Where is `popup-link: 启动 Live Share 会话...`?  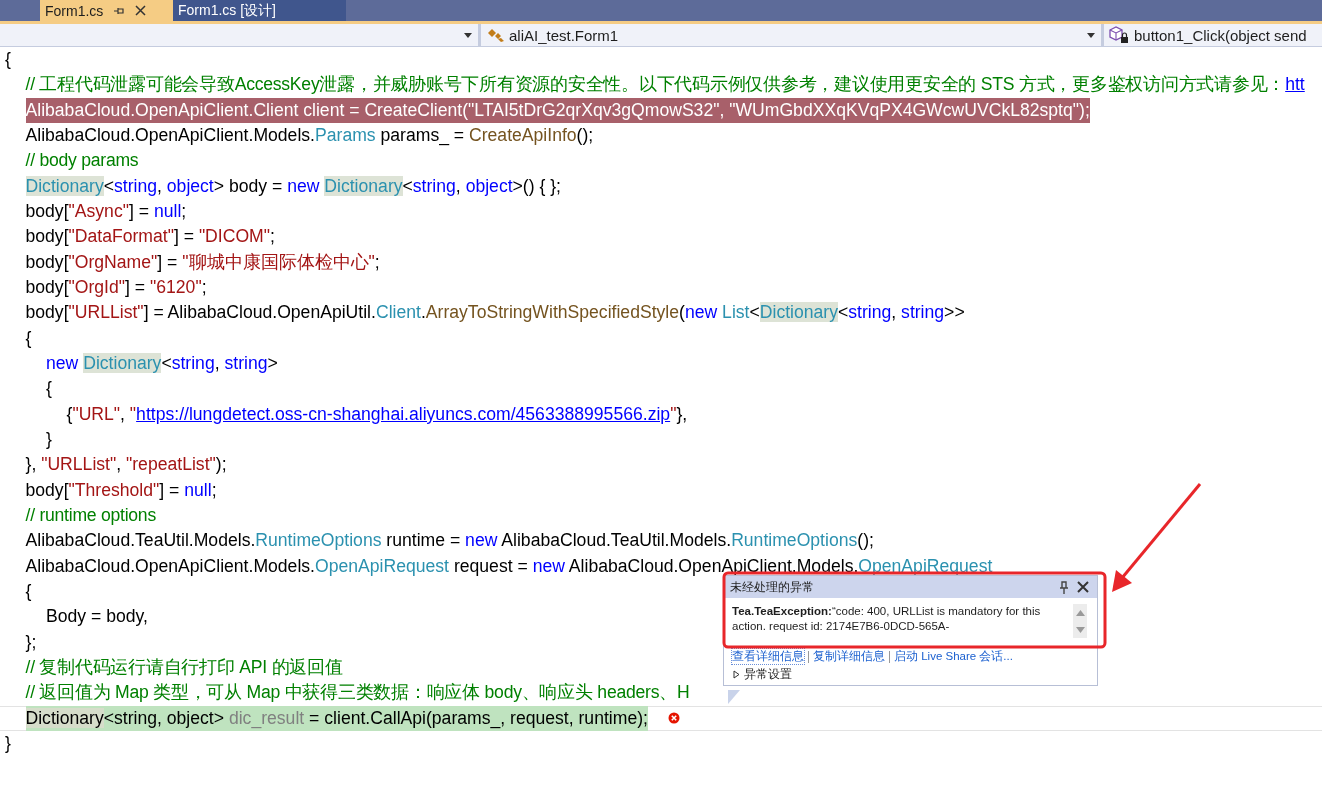
popup-link: 启动 Live Share 会话... is located at coordinates (953, 656).